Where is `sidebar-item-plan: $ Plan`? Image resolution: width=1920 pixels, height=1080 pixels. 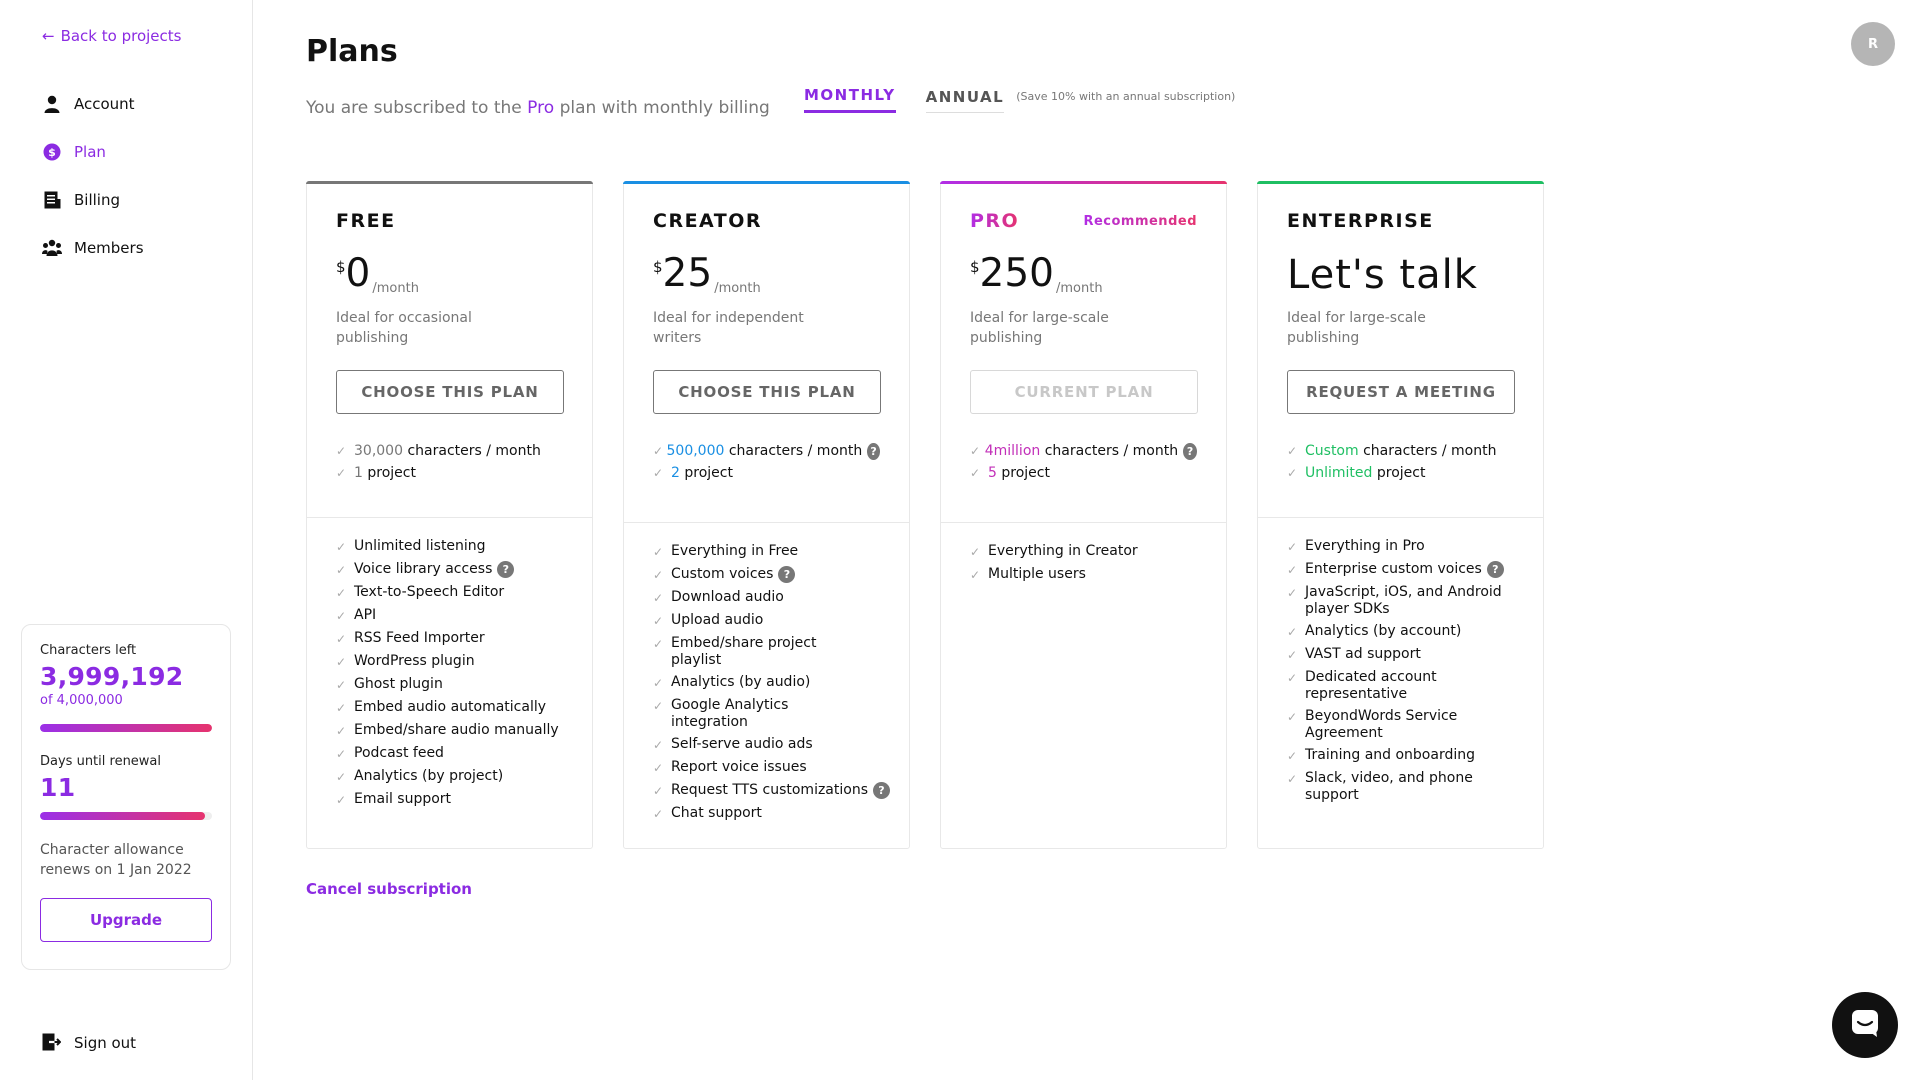
sidebar-item-plan: $ Plan is located at coordinates (93, 152).